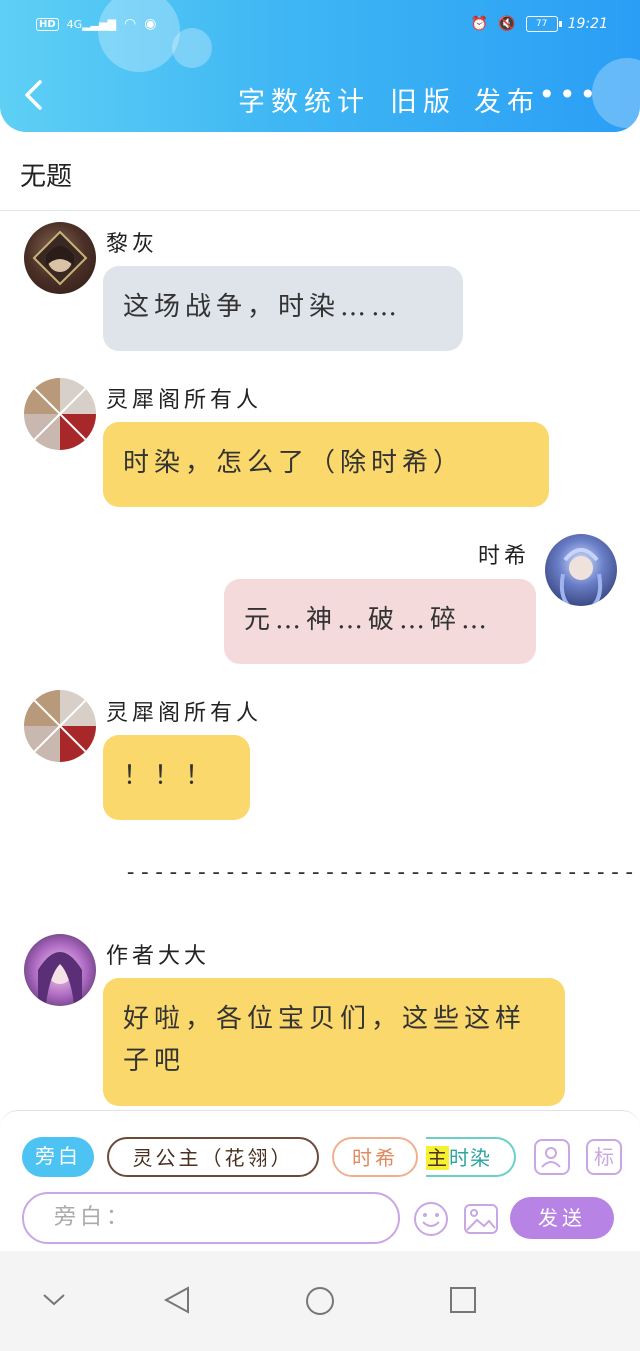 The width and height of the screenshot is (640, 1351). Describe the element at coordinates (91, 24) in the screenshot. I see `signal-icon: 4G▂▃▅▇` at that location.